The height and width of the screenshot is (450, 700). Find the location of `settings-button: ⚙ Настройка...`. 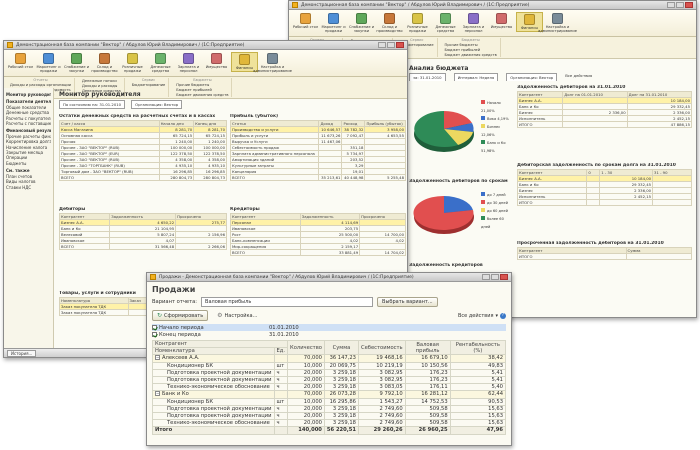

settings-button: ⚙ Настройка... is located at coordinates (237, 315).